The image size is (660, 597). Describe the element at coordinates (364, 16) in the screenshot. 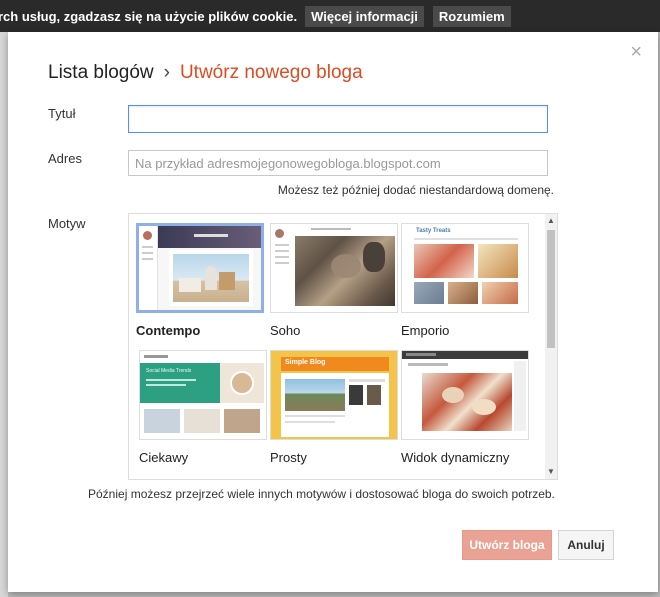

I see `more-info-button: Więcej informacji` at that location.